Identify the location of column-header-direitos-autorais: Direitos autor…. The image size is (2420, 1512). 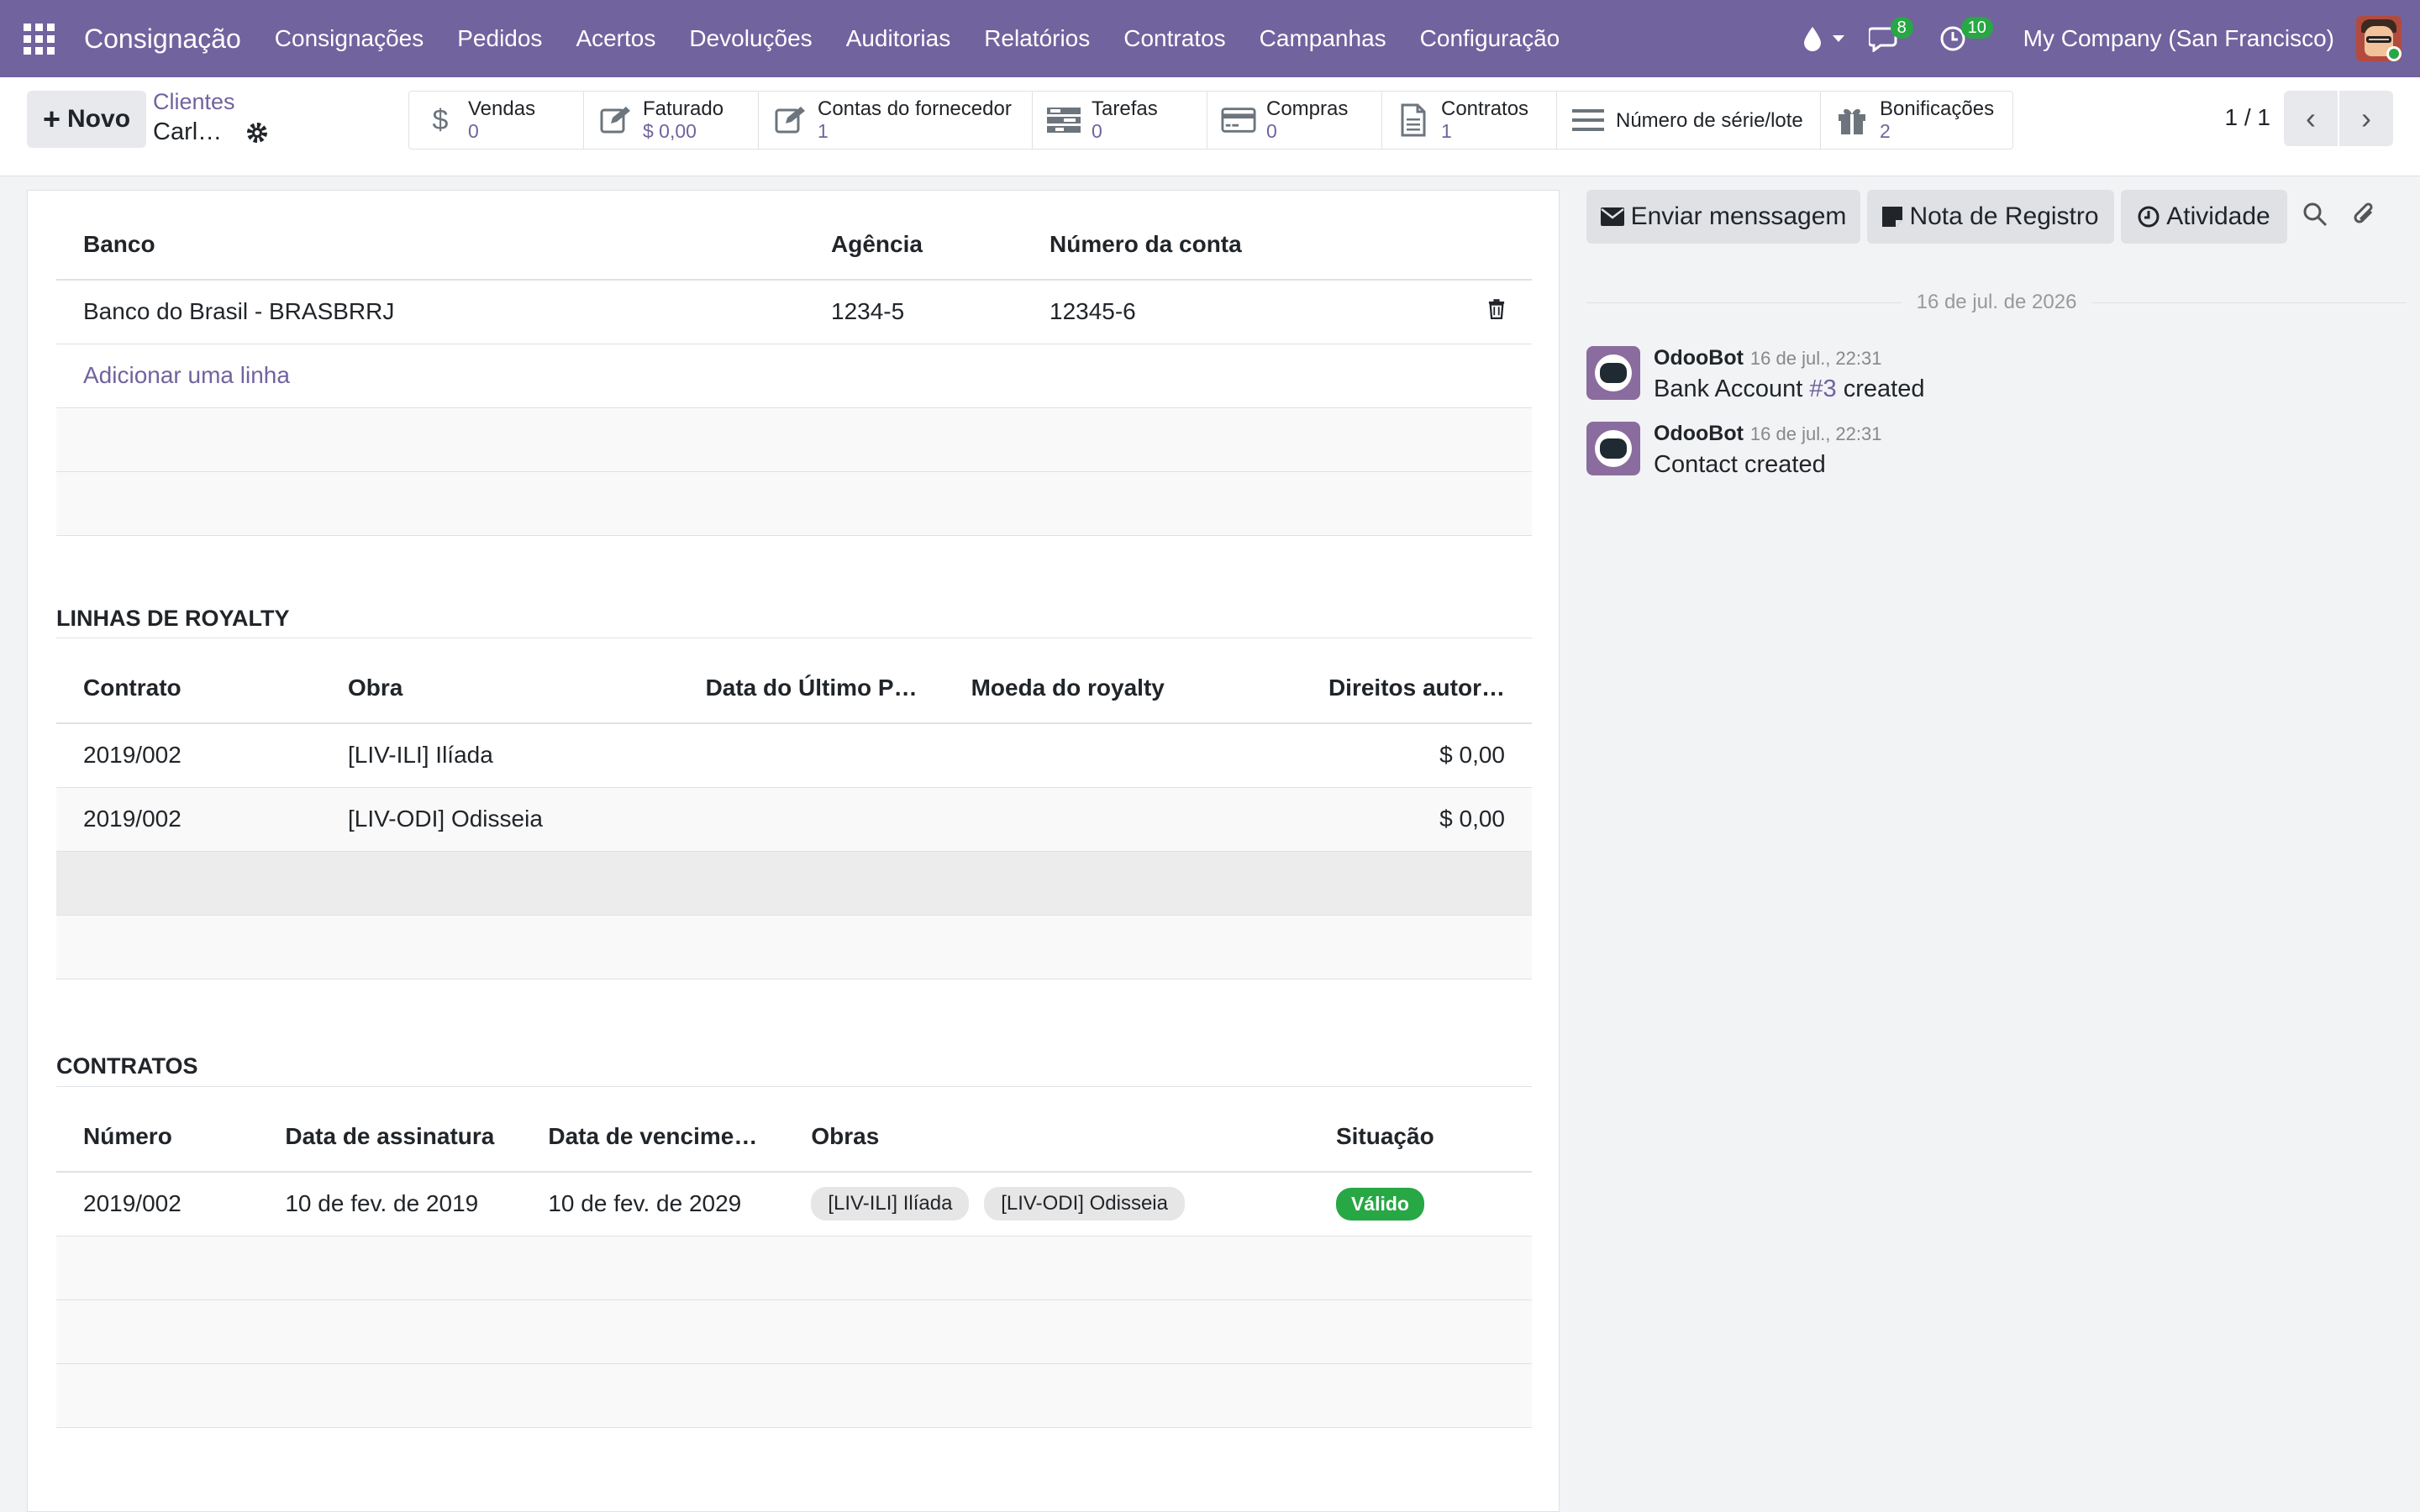
(1416, 688).